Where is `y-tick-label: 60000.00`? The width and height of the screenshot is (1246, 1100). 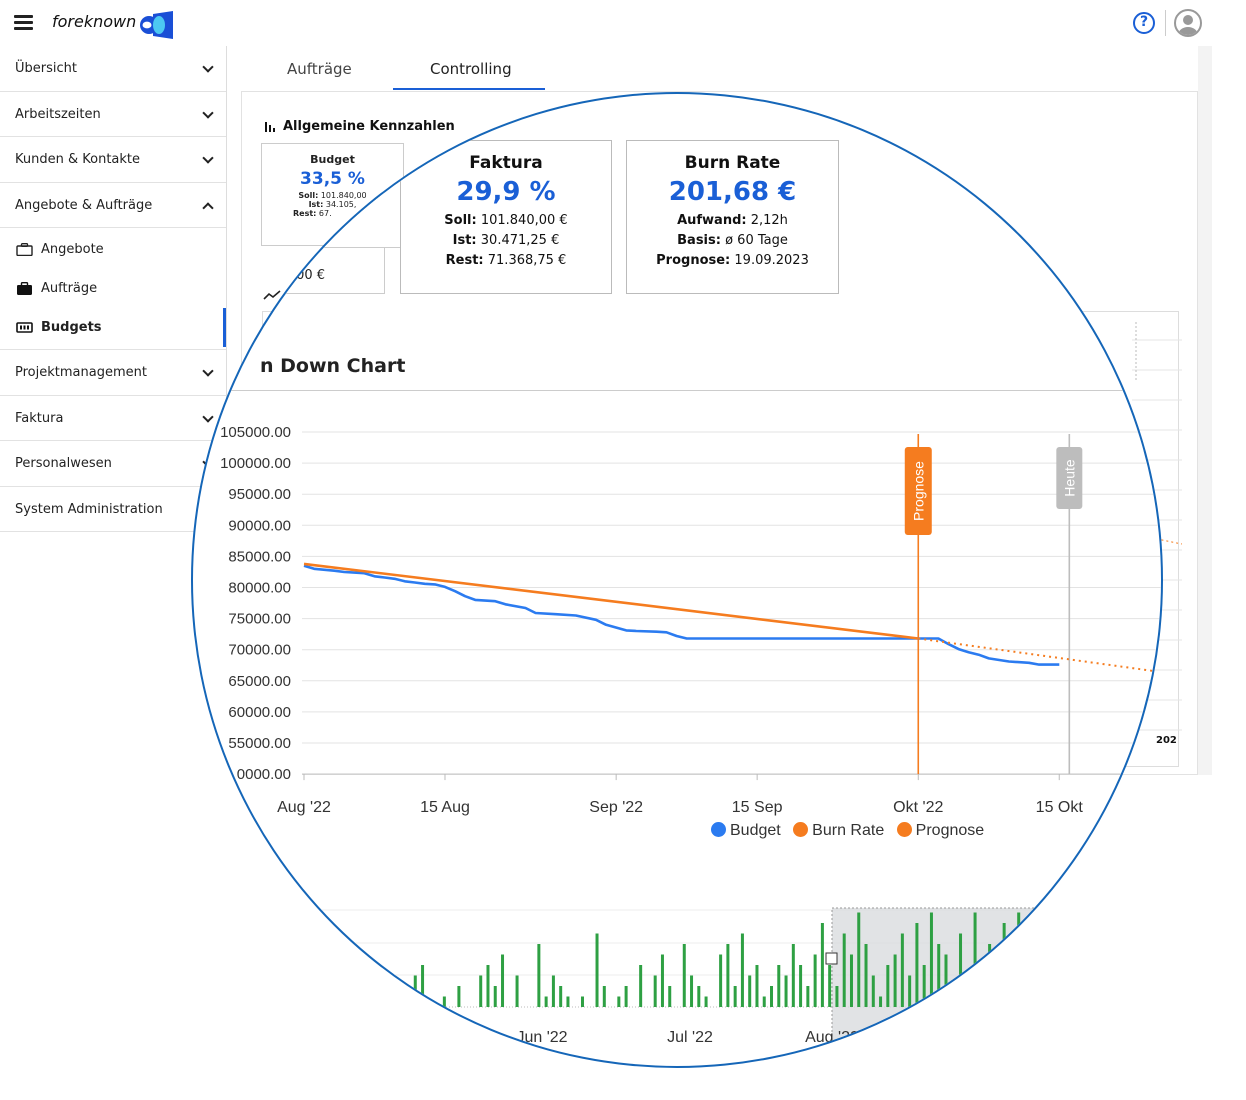 y-tick-label: 60000.00 is located at coordinates (259, 712).